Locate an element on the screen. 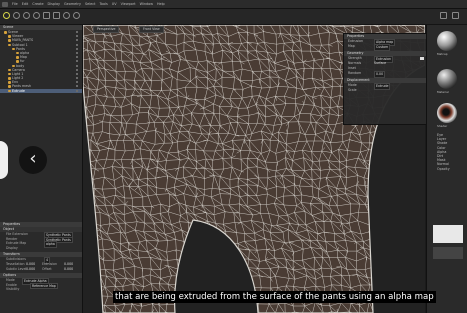  prop-row: Display is located at coordinates (41, 248).